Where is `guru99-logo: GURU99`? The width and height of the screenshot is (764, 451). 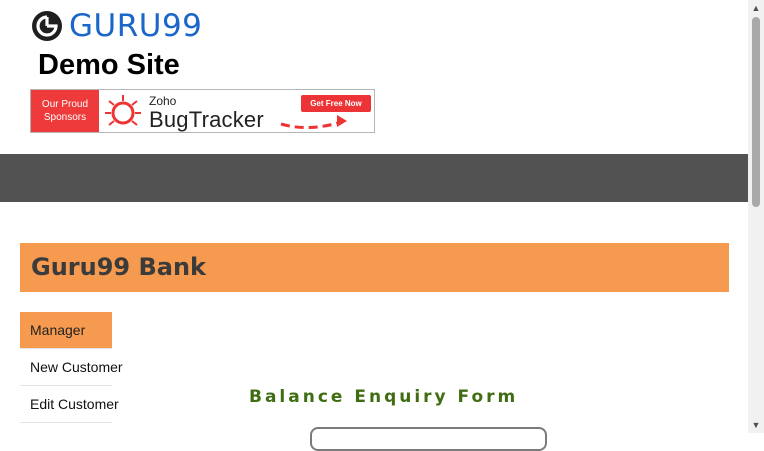
guru99-logo: GURU99 is located at coordinates (116, 26).